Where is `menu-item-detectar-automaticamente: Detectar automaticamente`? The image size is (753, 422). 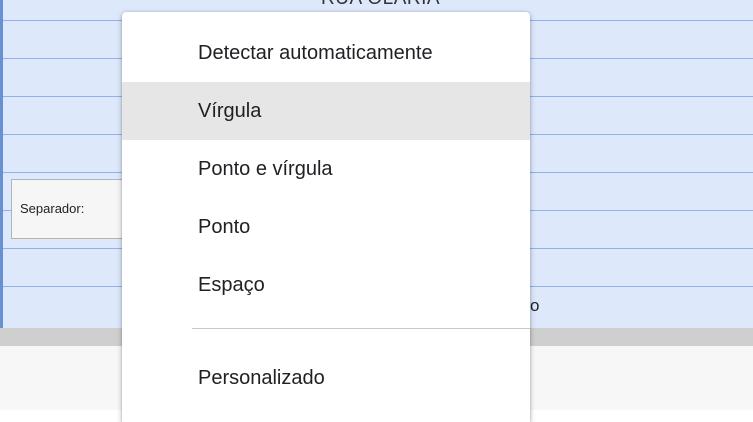 menu-item-detectar-automaticamente: Detectar automaticamente is located at coordinates (326, 53).